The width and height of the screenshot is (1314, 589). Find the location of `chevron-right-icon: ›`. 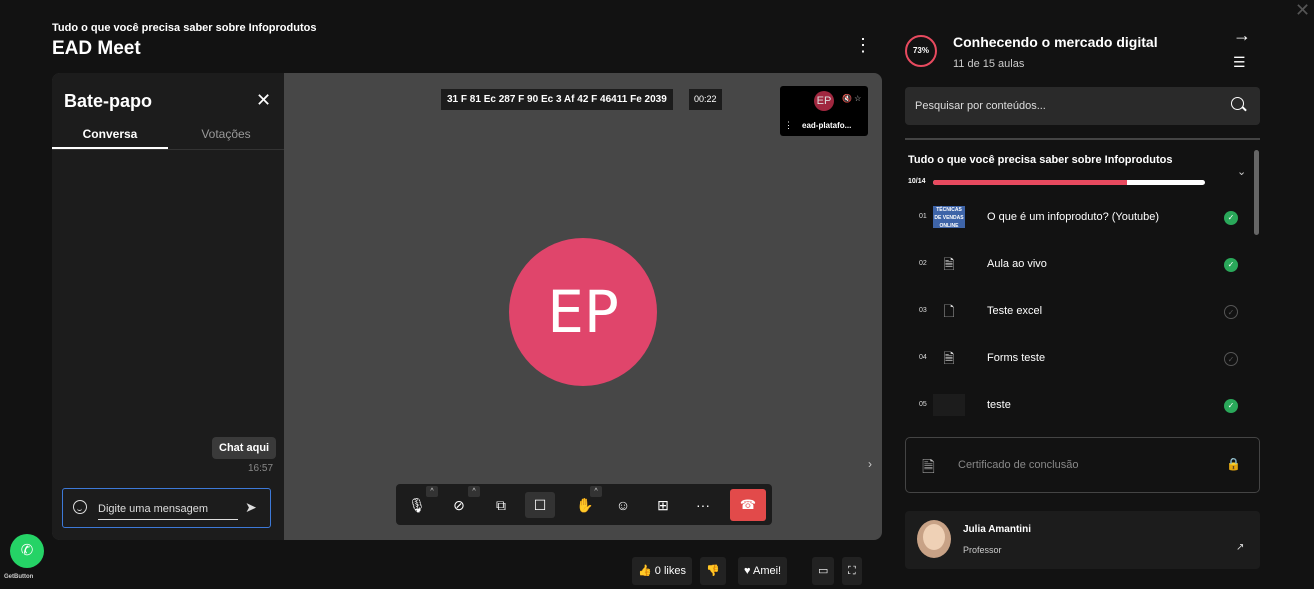

chevron-right-icon: › is located at coordinates (870, 464).